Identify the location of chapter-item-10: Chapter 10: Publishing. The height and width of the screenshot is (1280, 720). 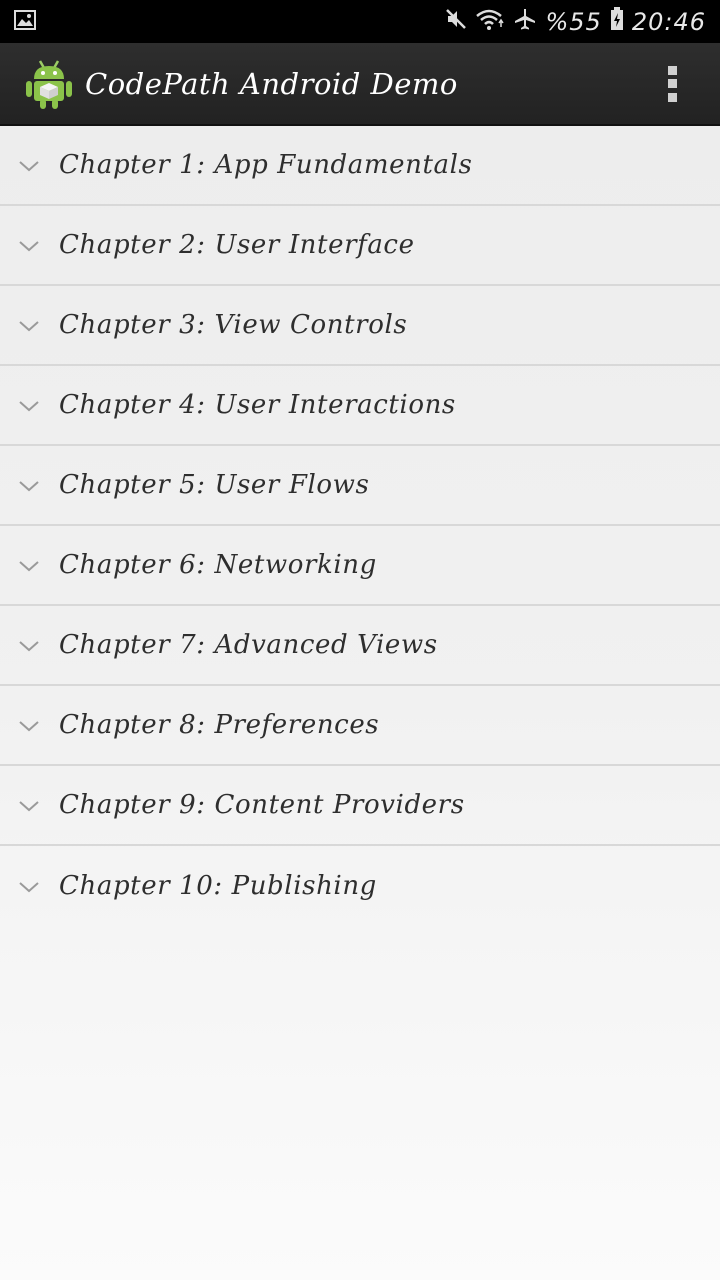
(360, 886).